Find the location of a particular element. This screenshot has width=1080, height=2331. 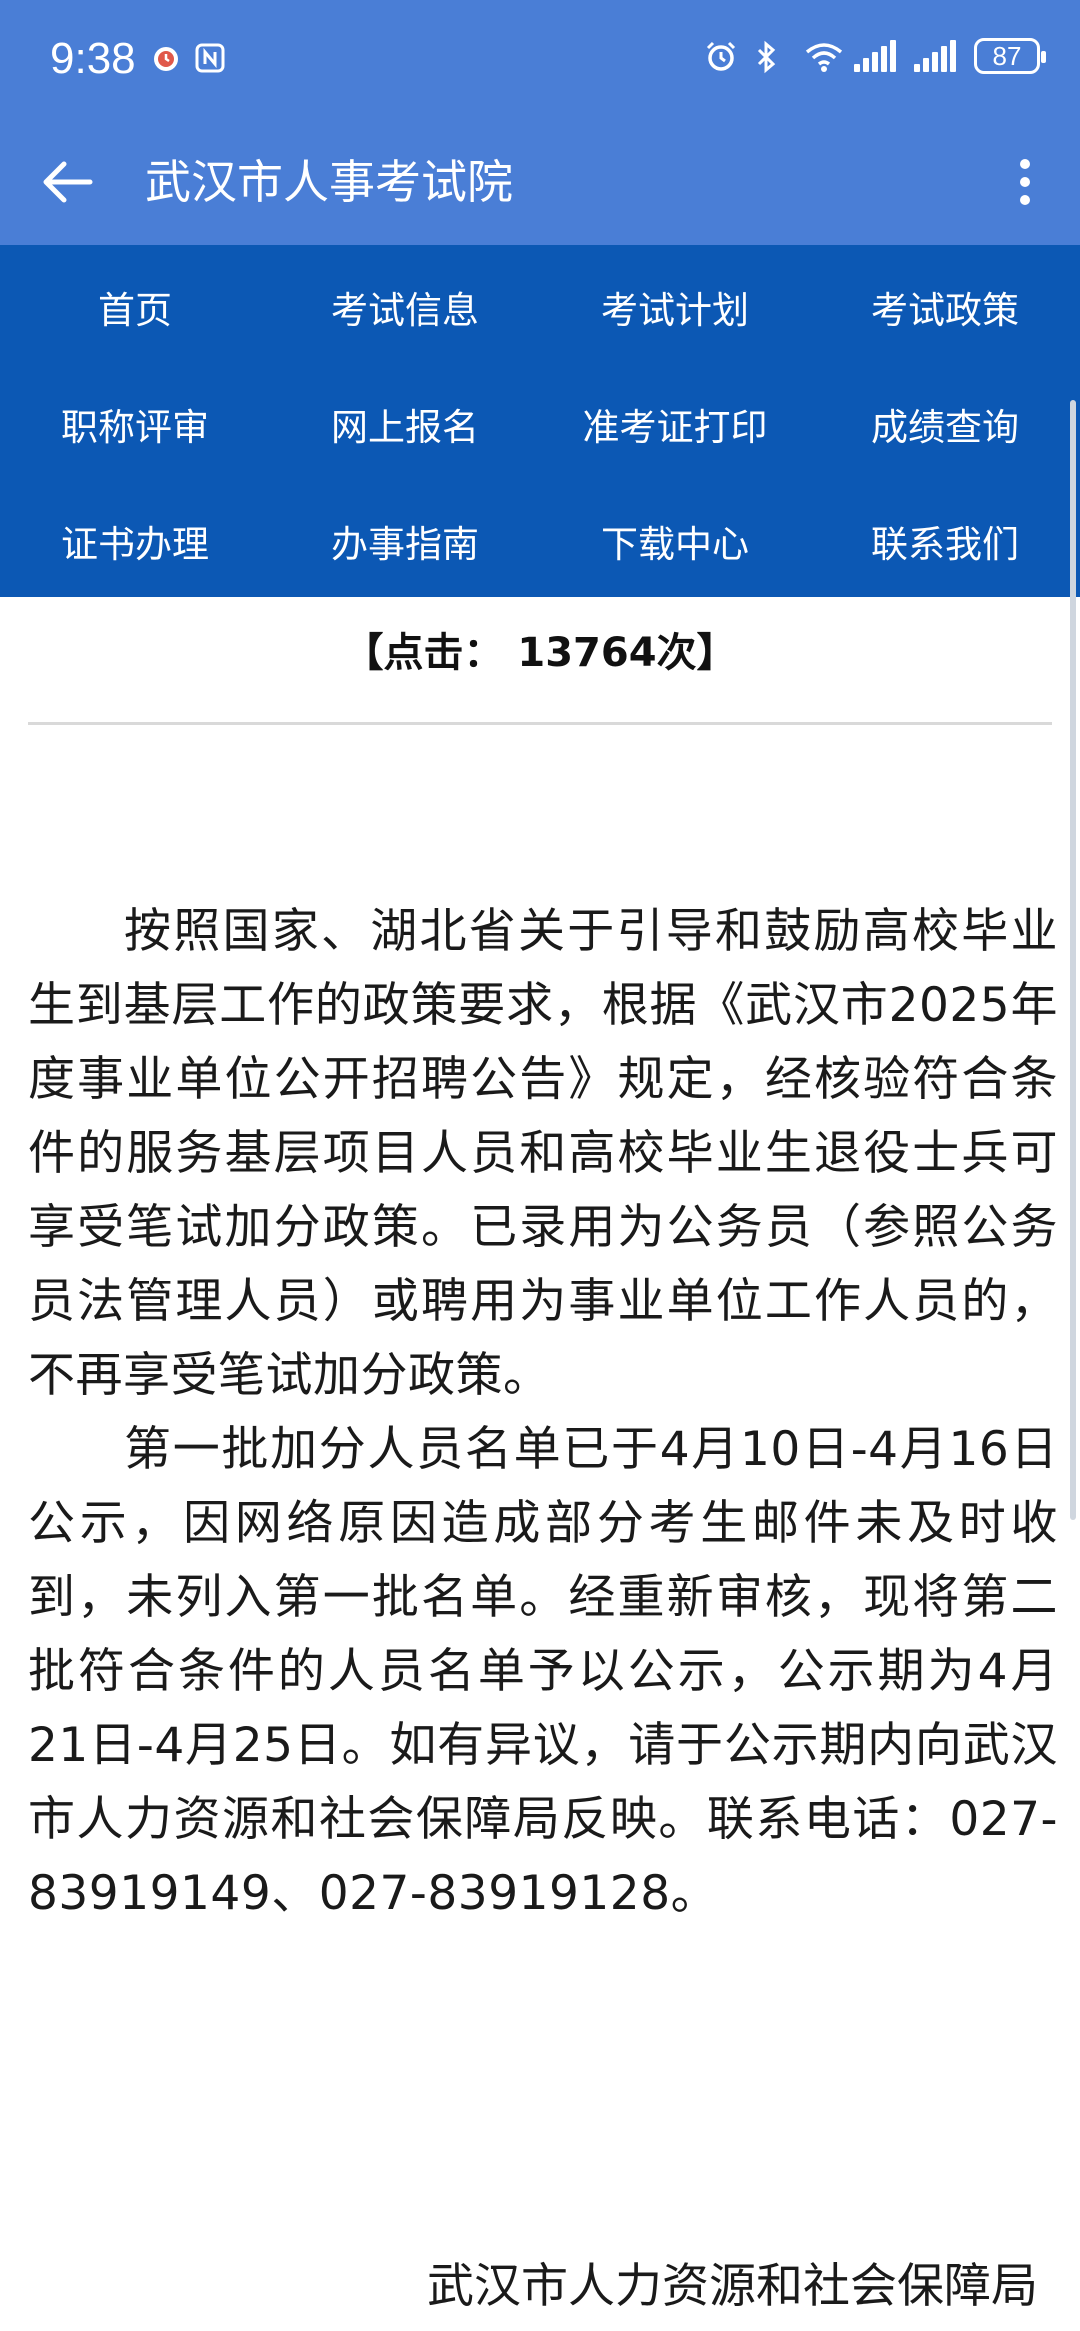

arrow-left-icon is located at coordinates (68, 182).